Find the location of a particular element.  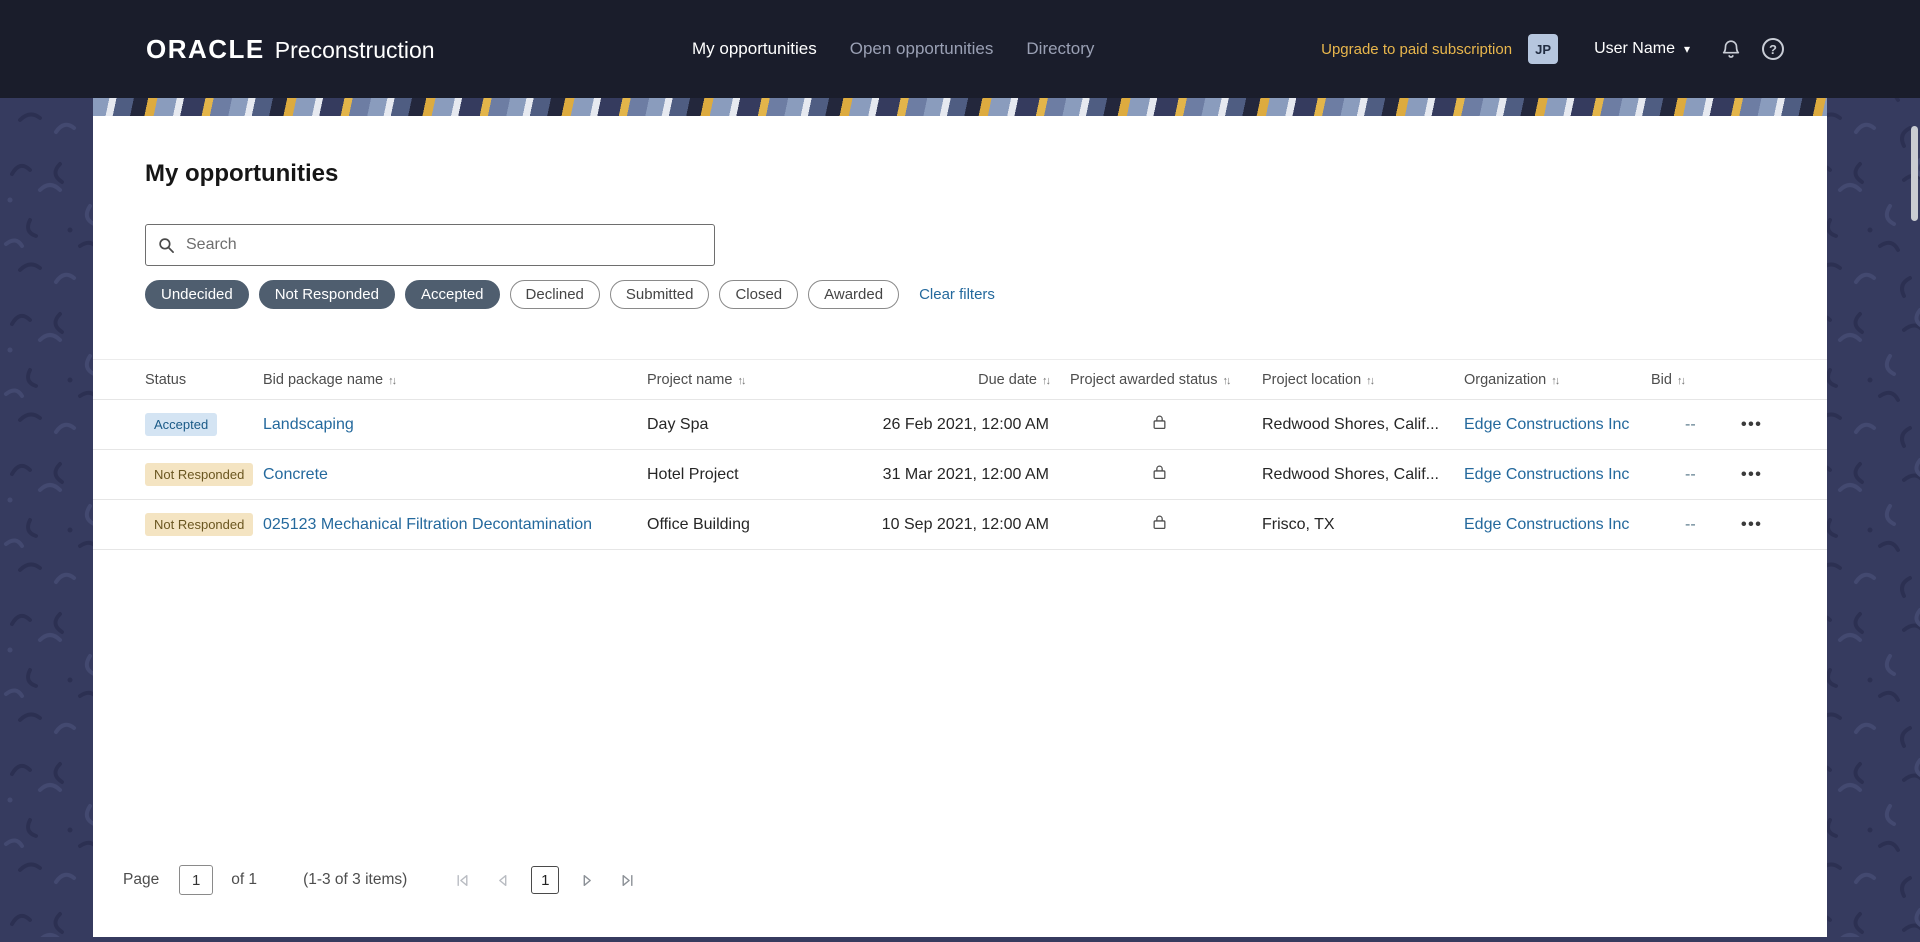

next-page-button is located at coordinates (587, 880).